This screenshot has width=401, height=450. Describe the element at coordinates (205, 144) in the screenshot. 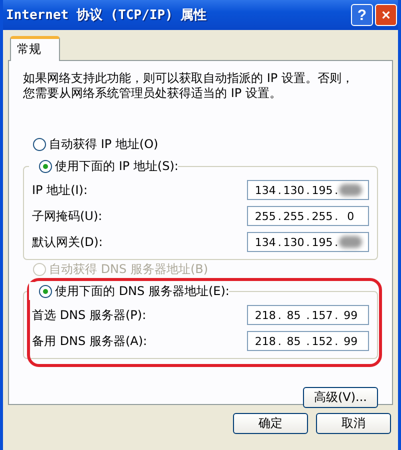

I see `radio-option: 自动获得 IP 地址(O)` at that location.